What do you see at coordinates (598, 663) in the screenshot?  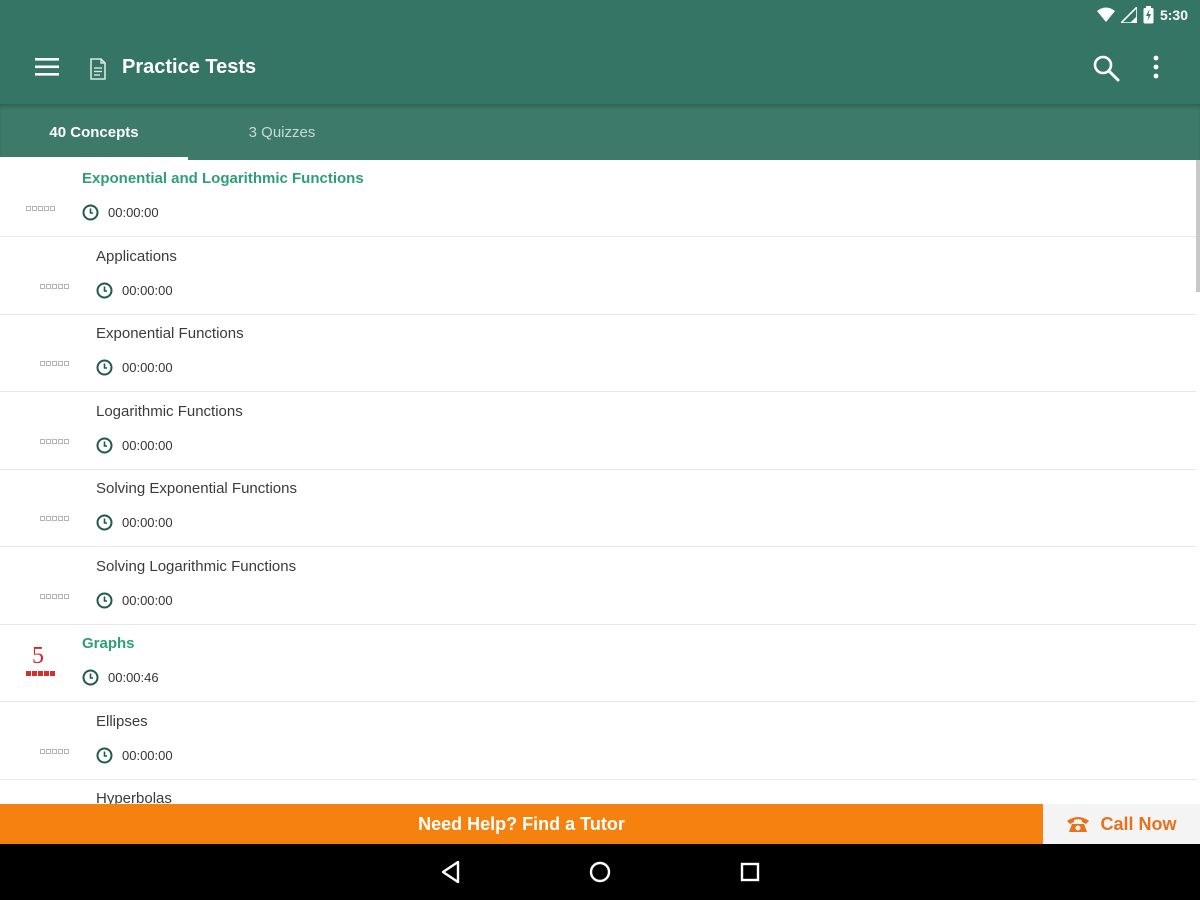 I see `list-item: 5 Graphs 00:00:46` at bounding box center [598, 663].